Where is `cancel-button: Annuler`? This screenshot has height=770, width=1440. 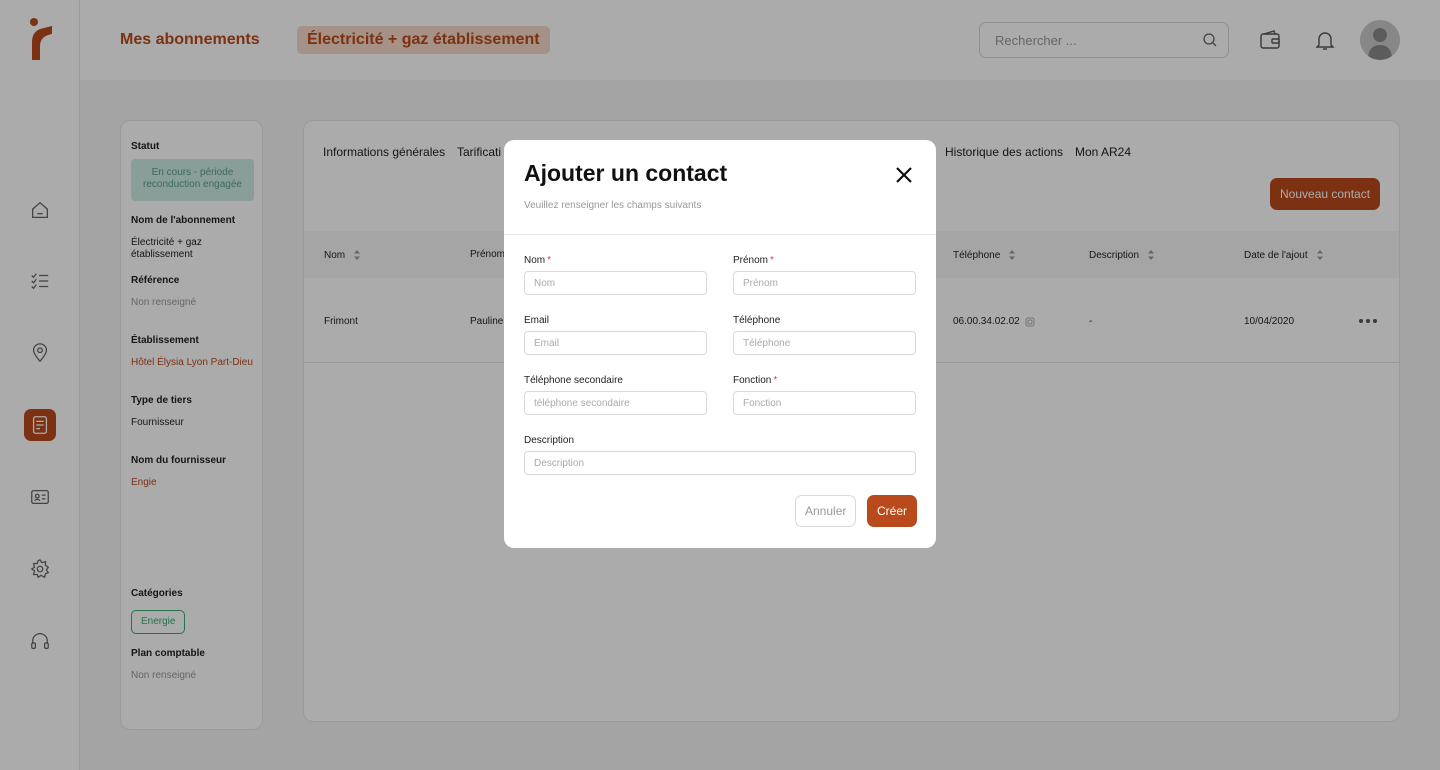 cancel-button: Annuler is located at coordinates (826, 511).